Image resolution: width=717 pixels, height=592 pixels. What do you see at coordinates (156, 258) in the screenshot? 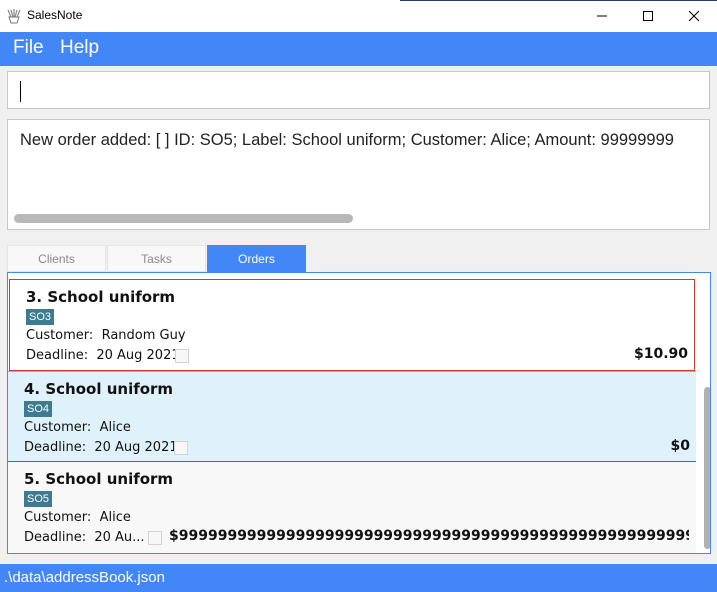
I see `tab-tasks: Tasks` at bounding box center [156, 258].